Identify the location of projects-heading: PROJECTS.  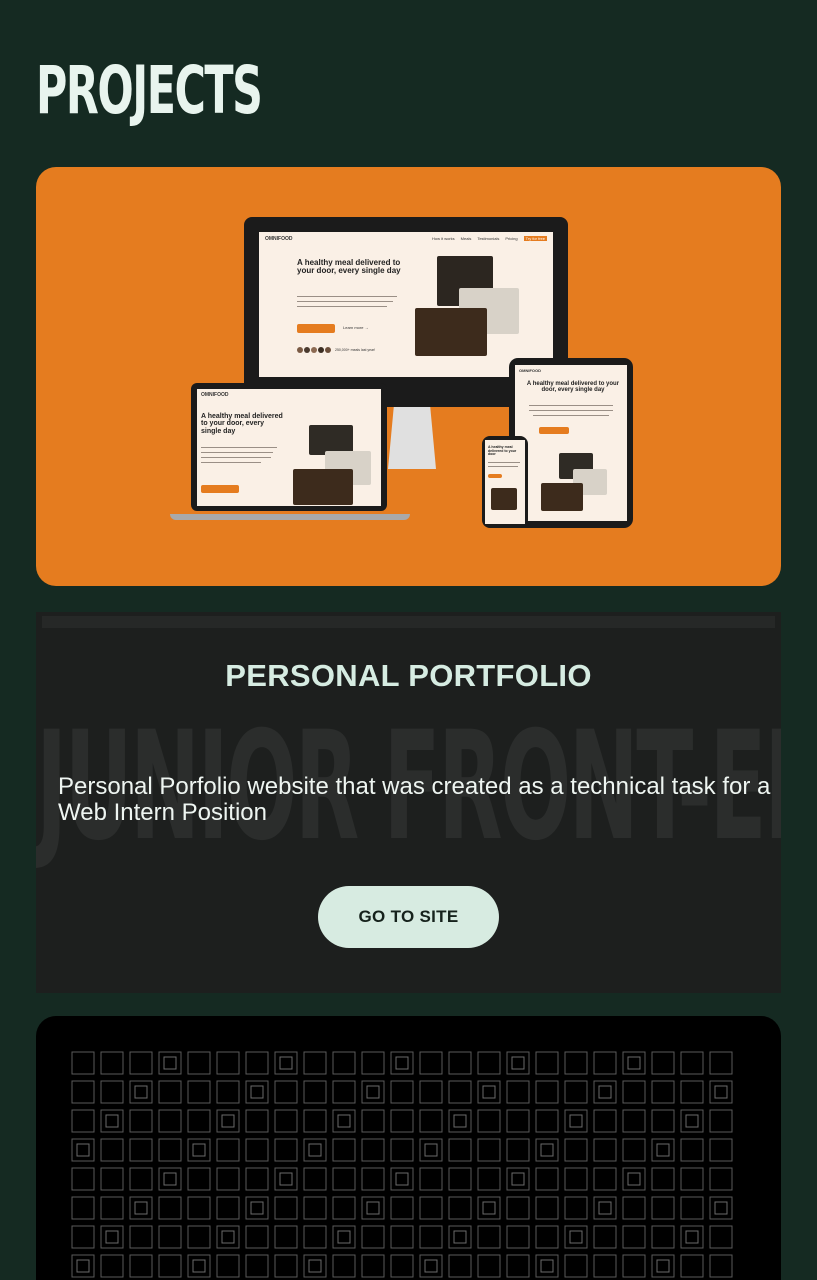
(149, 90).